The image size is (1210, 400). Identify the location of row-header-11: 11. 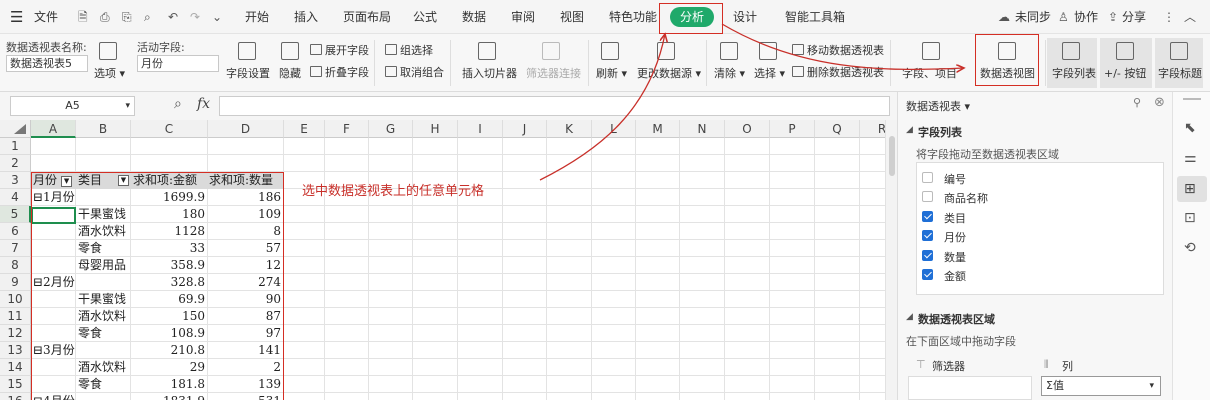
(15, 316).